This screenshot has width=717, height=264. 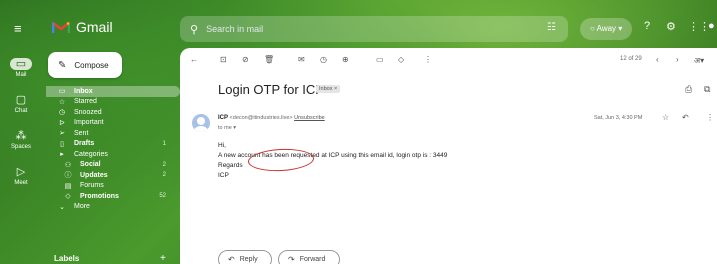 What do you see at coordinates (68, 186) in the screenshot?
I see `forum-icon: ▤` at bounding box center [68, 186].